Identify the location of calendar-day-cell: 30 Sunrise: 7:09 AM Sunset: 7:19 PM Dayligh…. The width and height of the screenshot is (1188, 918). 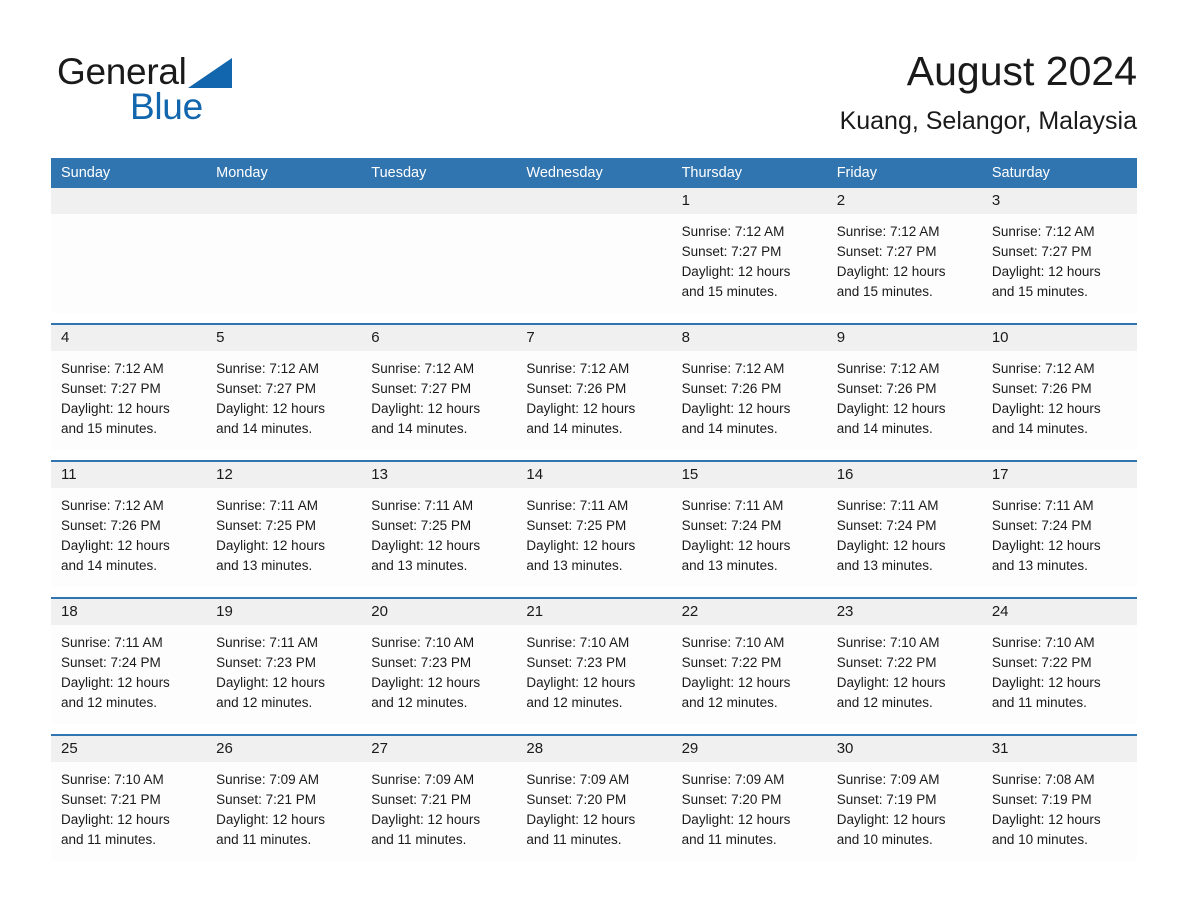
(904, 798).